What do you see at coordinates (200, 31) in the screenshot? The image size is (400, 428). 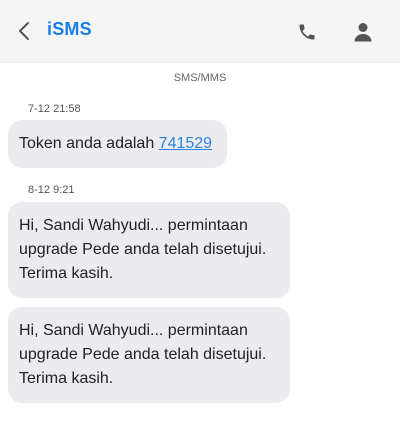 I see `top-bar: iSMS` at bounding box center [200, 31].